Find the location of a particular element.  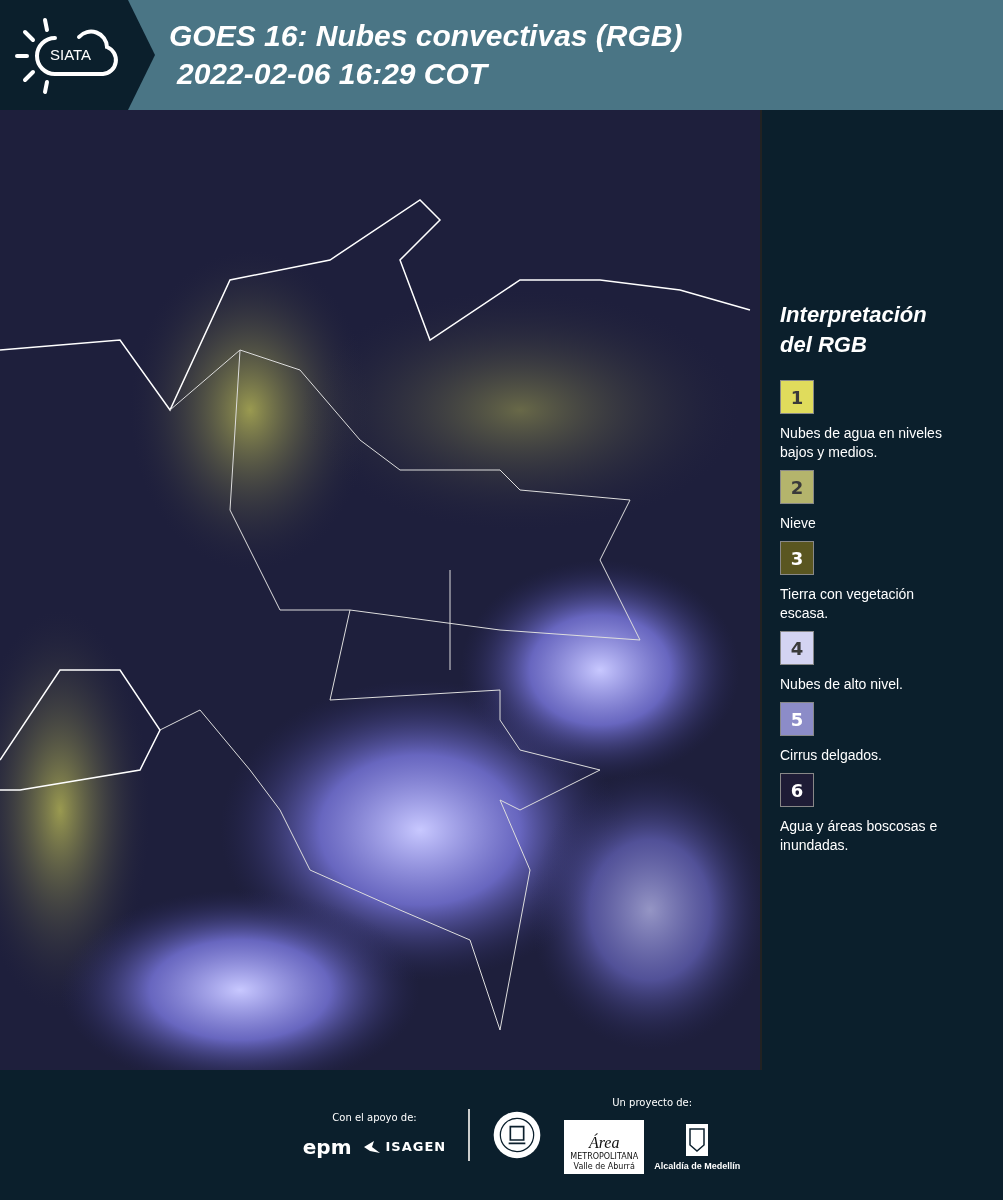

legend-title: Interpretación del RGB is located at coordinates (854, 330).